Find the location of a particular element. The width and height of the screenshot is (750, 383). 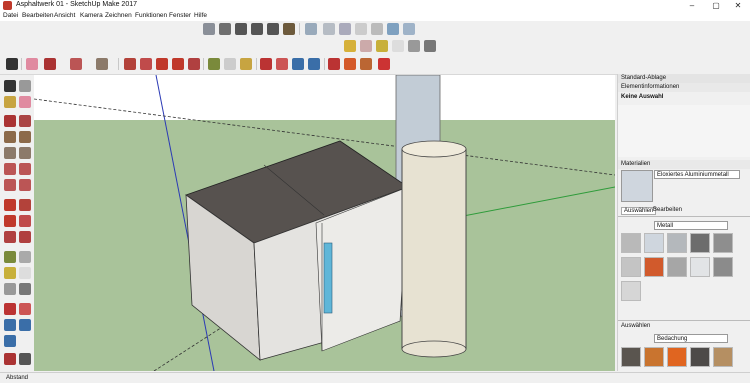

line-icon is located at coordinates (50, 64).